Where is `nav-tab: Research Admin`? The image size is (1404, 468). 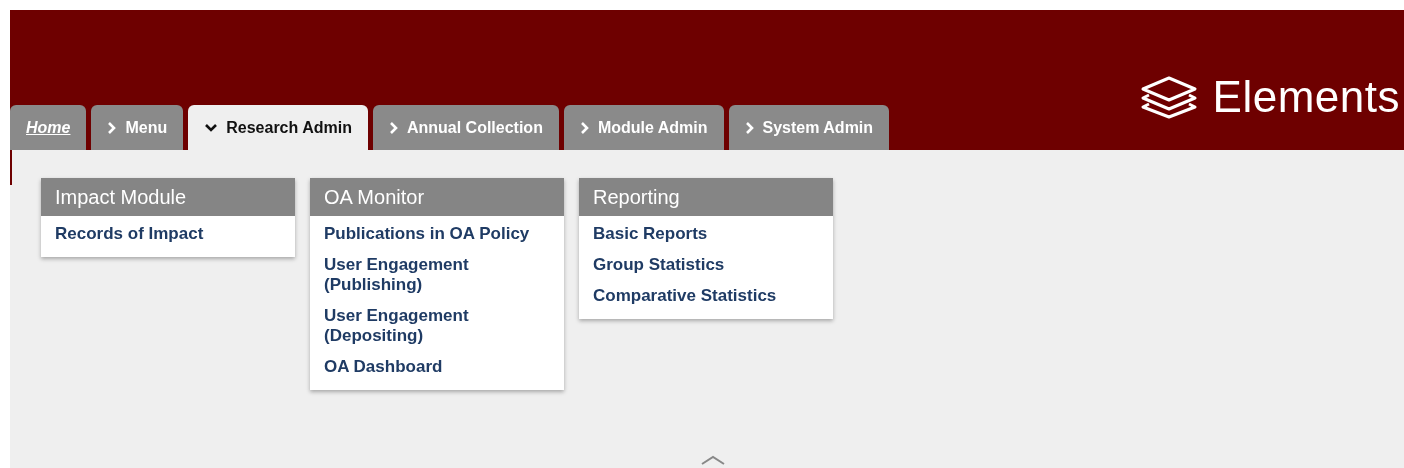 nav-tab: Research Admin is located at coordinates (278, 127).